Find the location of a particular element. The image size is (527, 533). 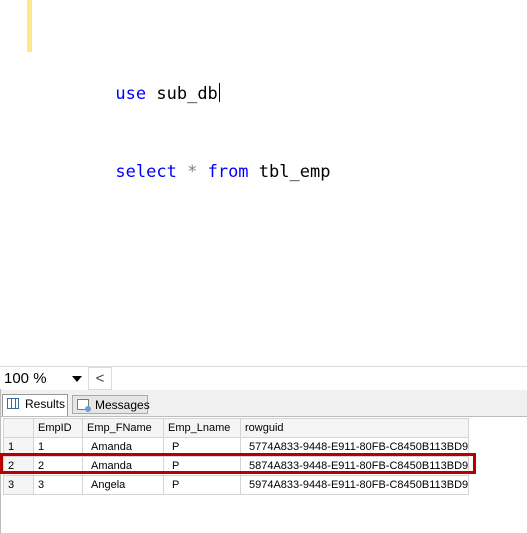

keyword-select: select is located at coordinates (146, 172).